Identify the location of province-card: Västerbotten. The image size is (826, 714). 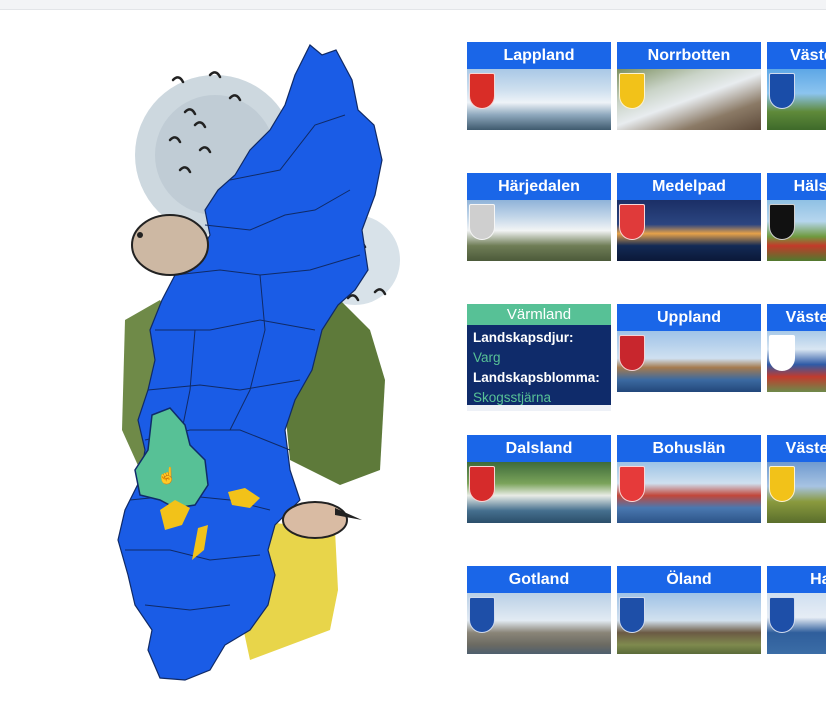
(796, 86).